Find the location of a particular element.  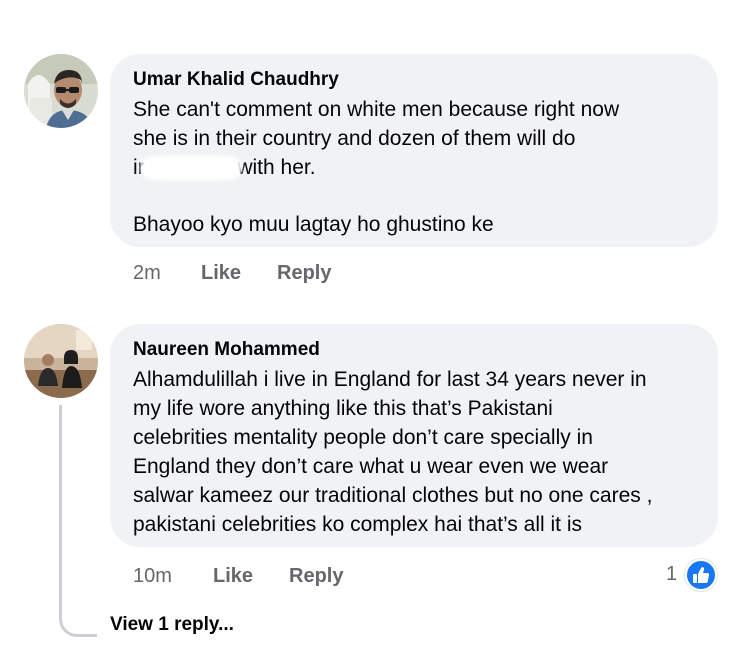

thumbs-up-icon is located at coordinates (701, 575).